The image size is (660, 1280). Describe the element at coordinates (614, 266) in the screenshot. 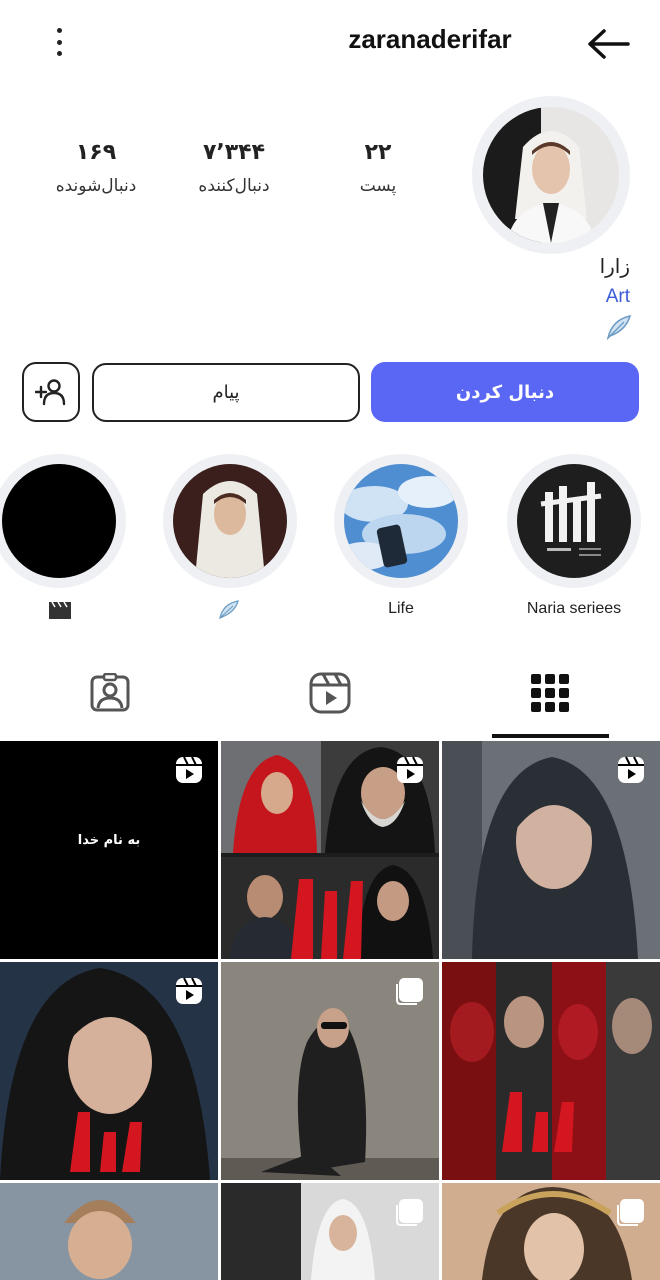

I see `display-name: زارا` at that location.